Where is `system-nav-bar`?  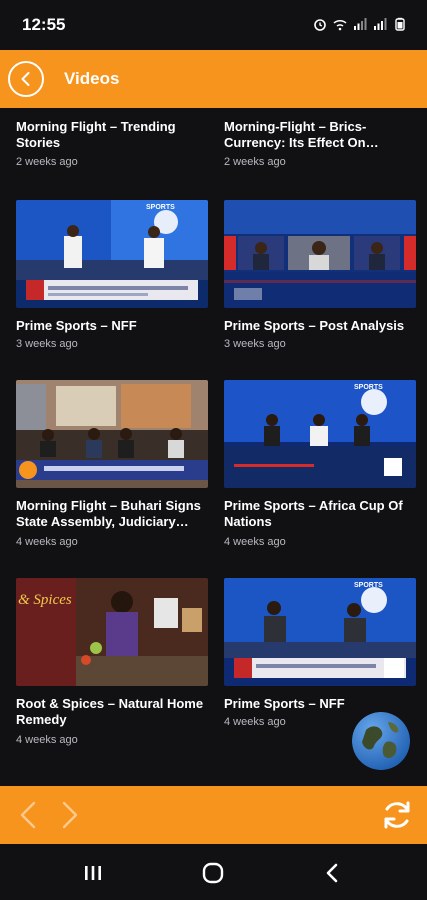 system-nav-bar is located at coordinates (213, 872).